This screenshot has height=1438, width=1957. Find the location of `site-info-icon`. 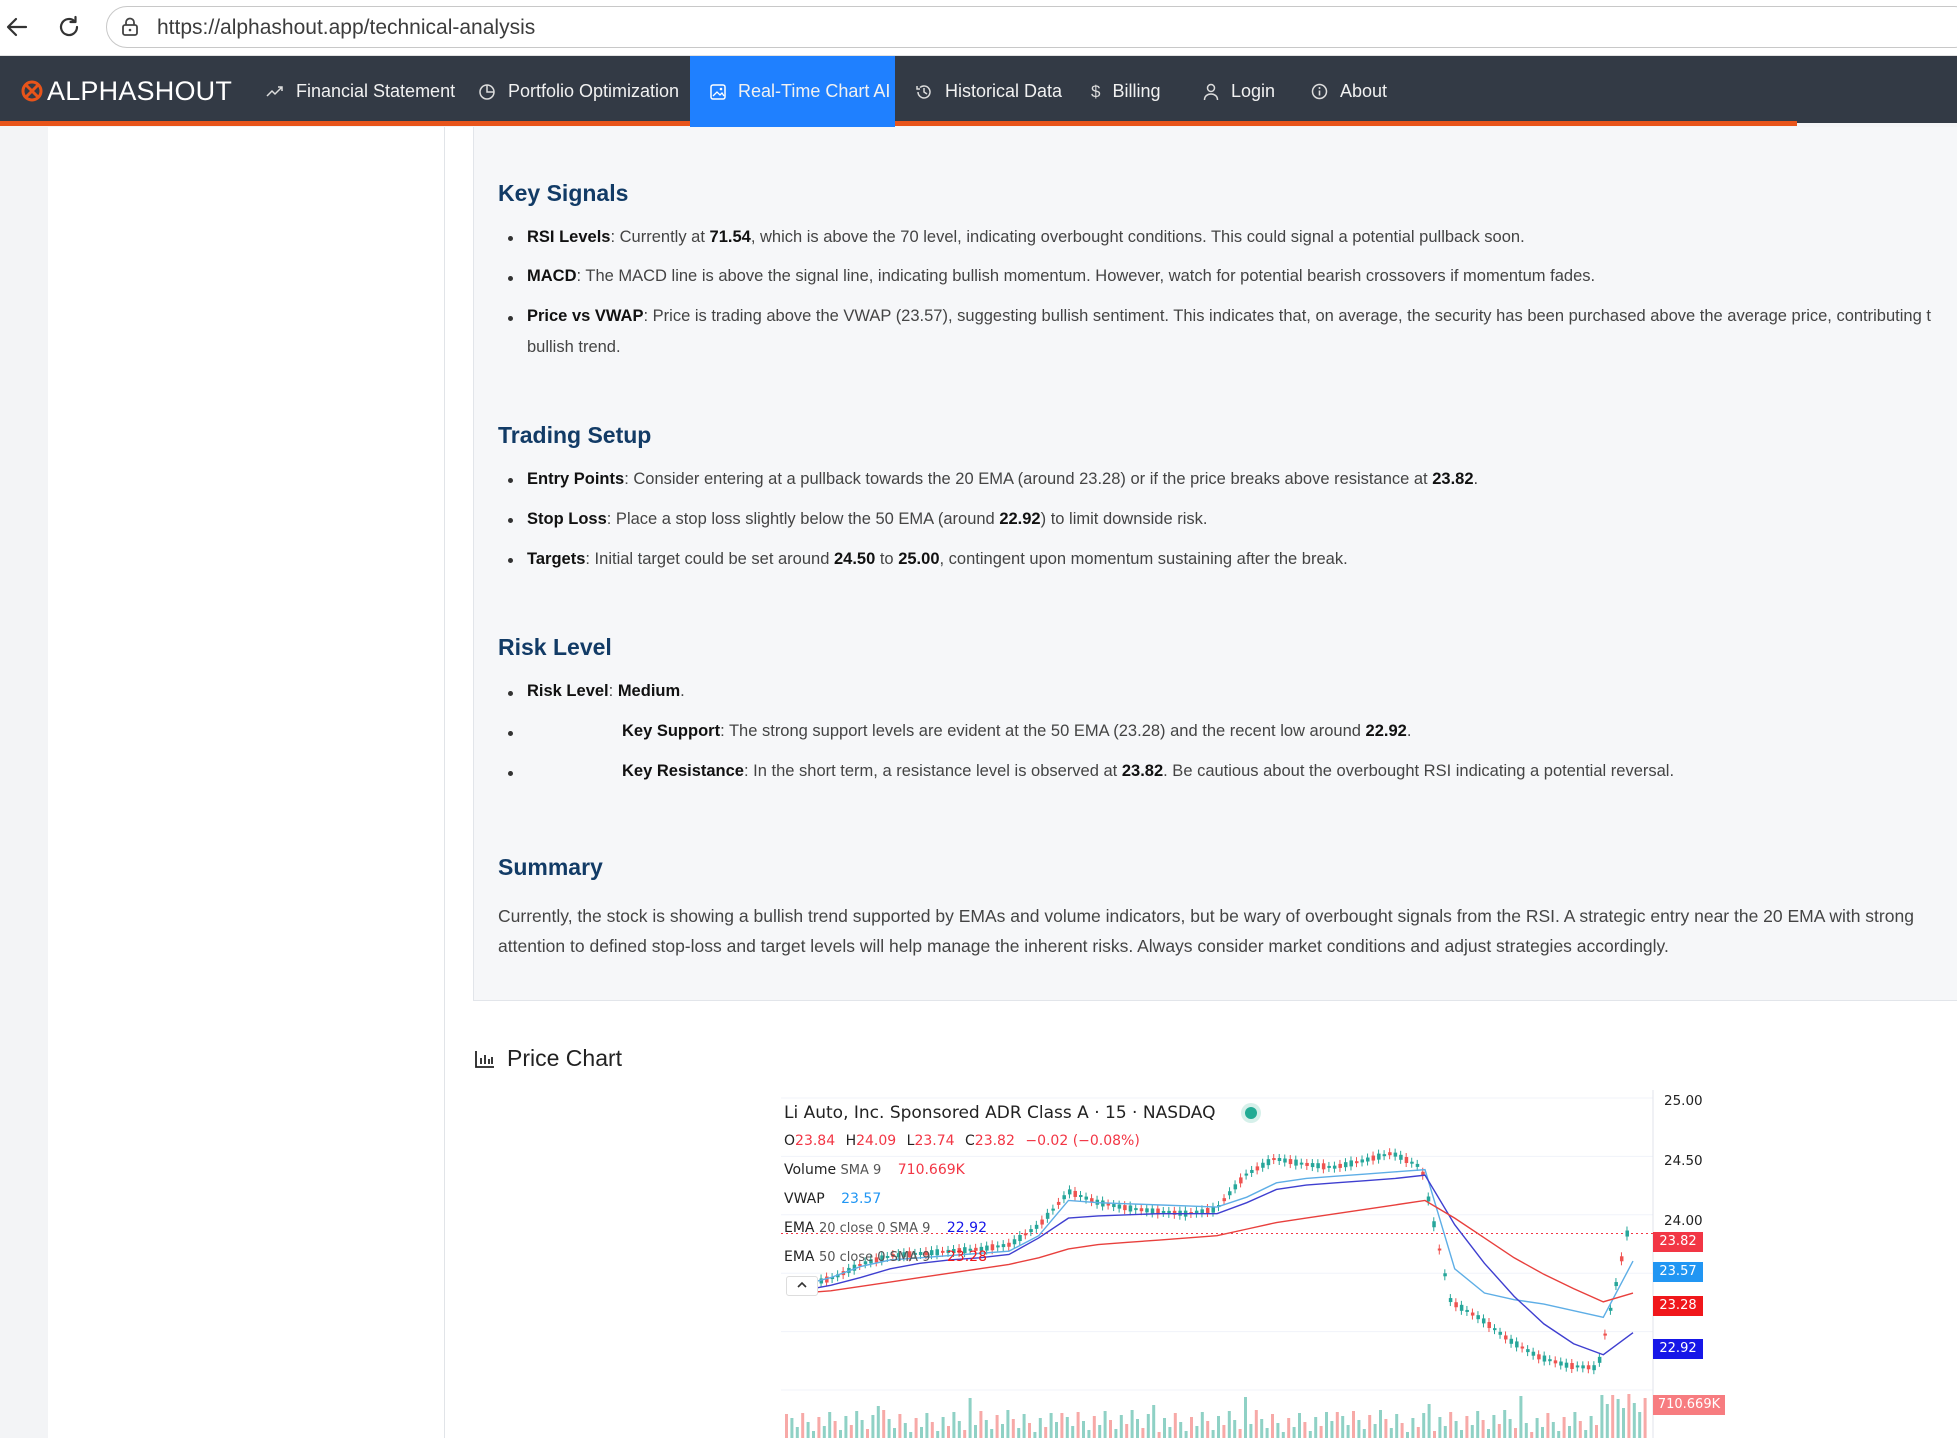

site-info-icon is located at coordinates (130, 27).